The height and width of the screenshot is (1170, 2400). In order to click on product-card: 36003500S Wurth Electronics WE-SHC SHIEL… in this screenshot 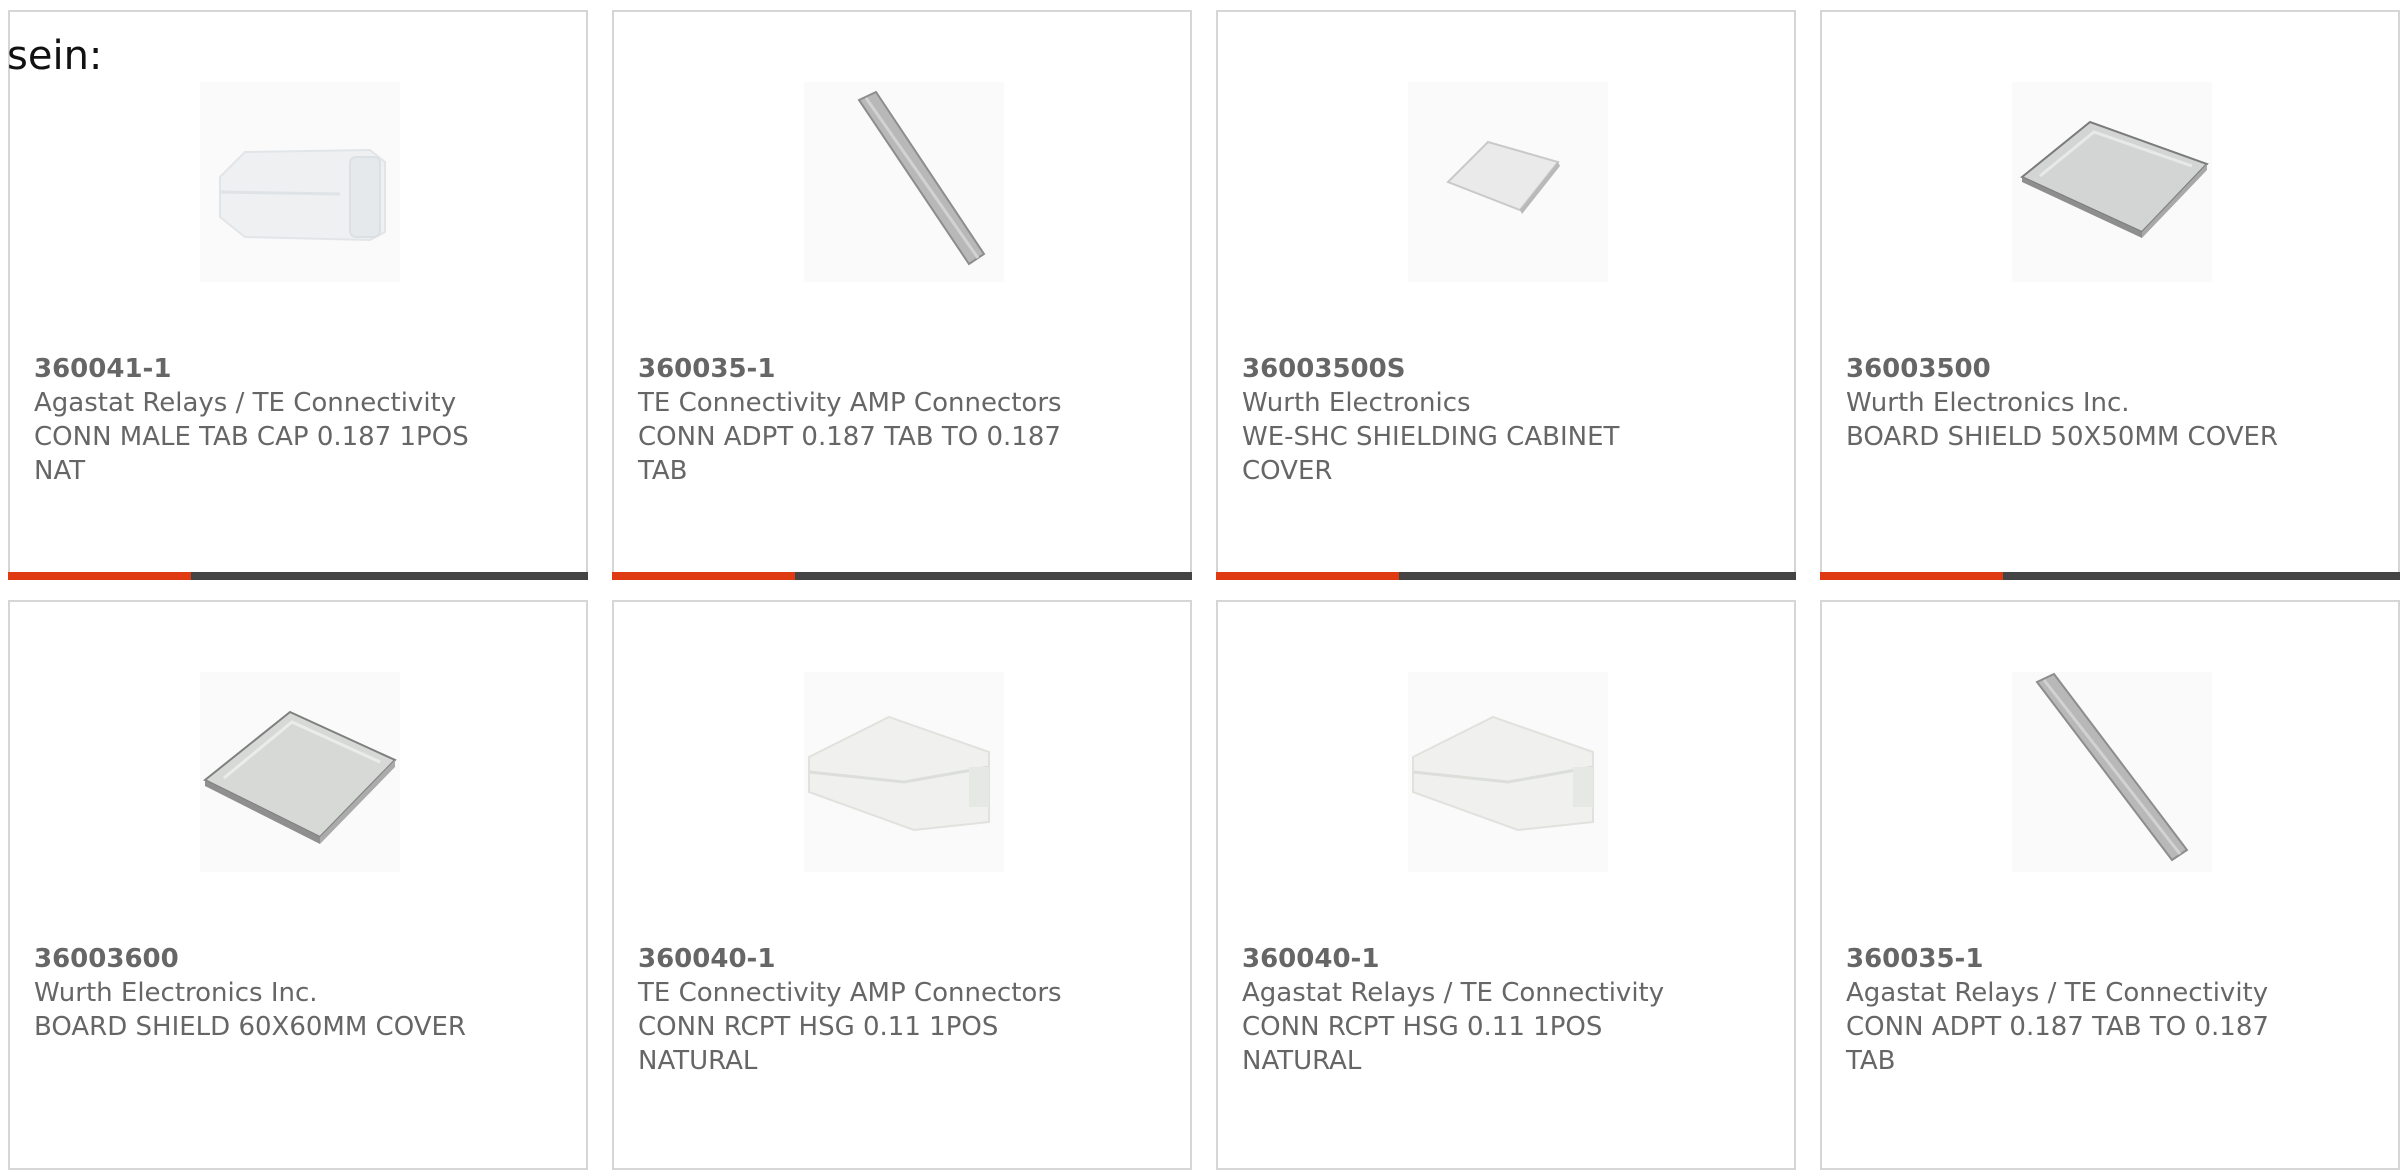, I will do `click(1506, 295)`.